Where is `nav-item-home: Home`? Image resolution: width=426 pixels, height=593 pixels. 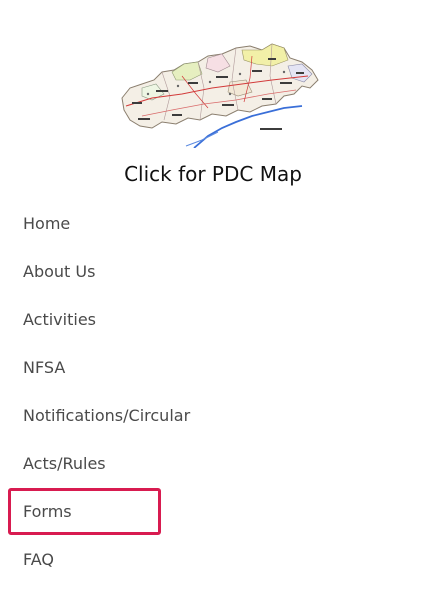 nav-item-home: Home is located at coordinates (46, 224).